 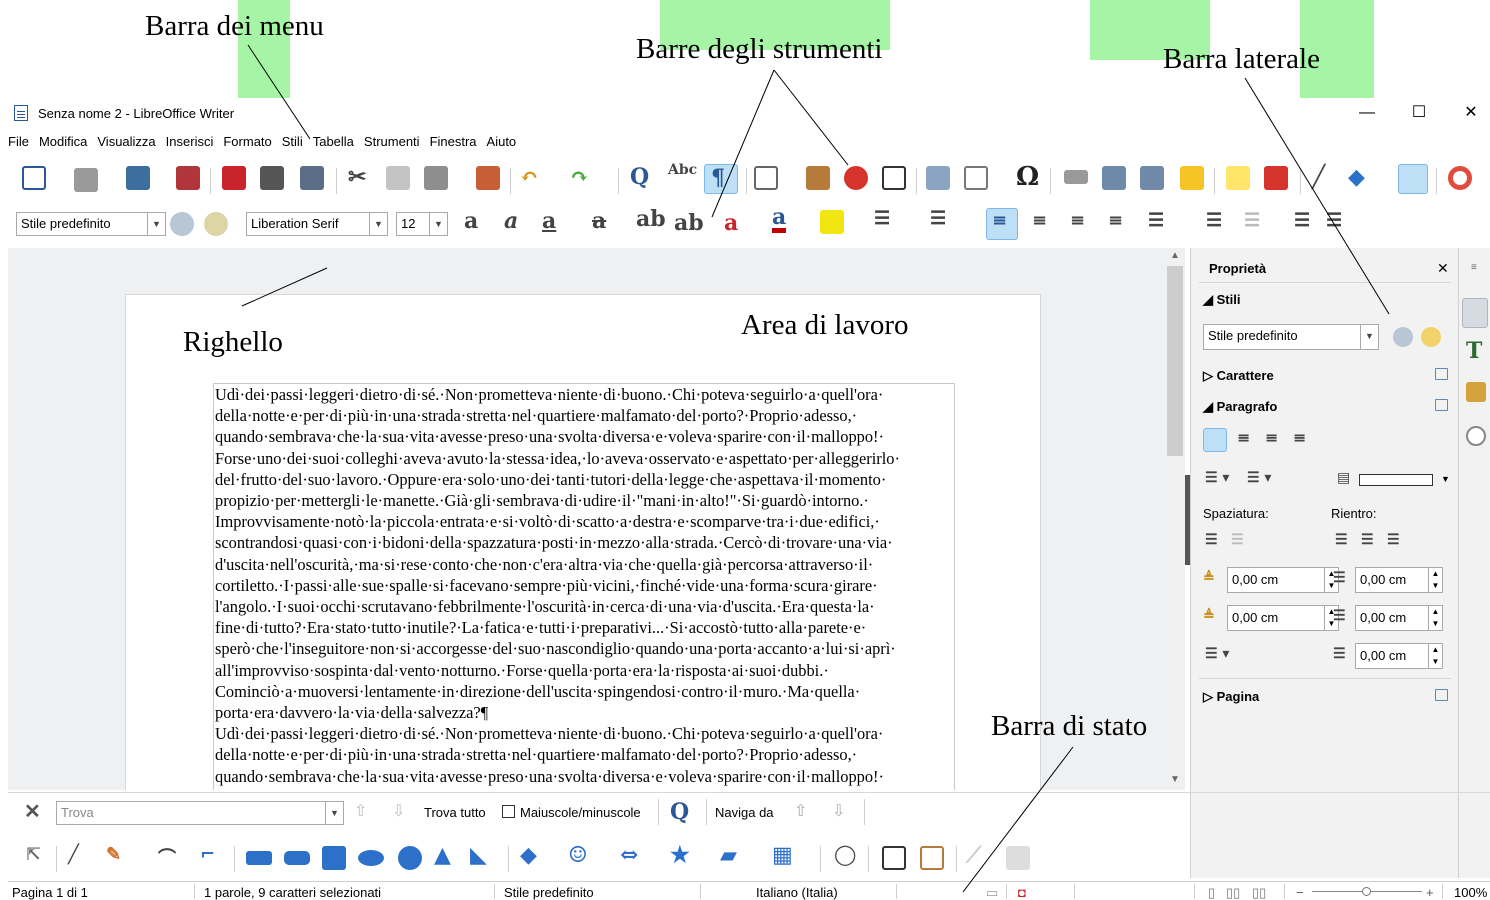 What do you see at coordinates (1431, 337) in the screenshot?
I see `new-style-icon` at bounding box center [1431, 337].